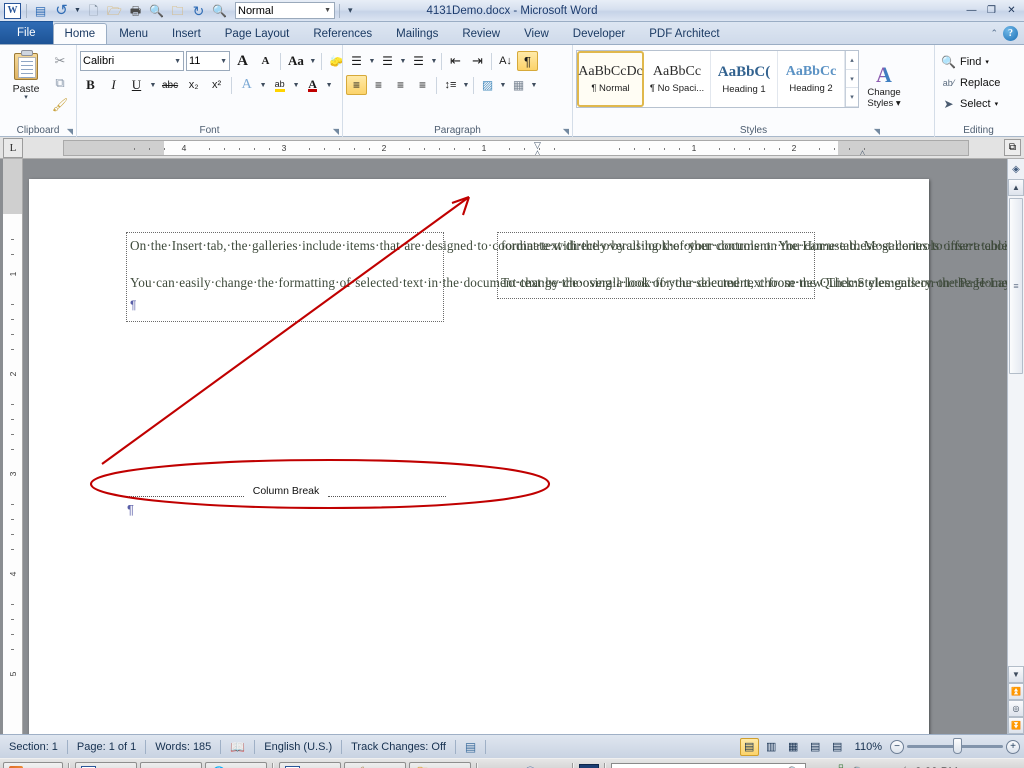 The height and width of the screenshot is (768, 1024). Describe the element at coordinates (356, 85) in the screenshot. I see `align-left-icon: ≡` at that location.